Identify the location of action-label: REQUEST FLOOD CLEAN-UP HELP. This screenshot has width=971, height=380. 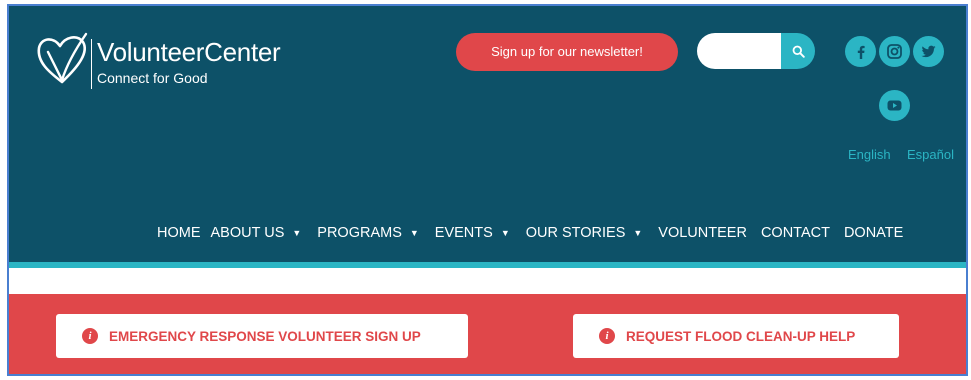
(741, 336).